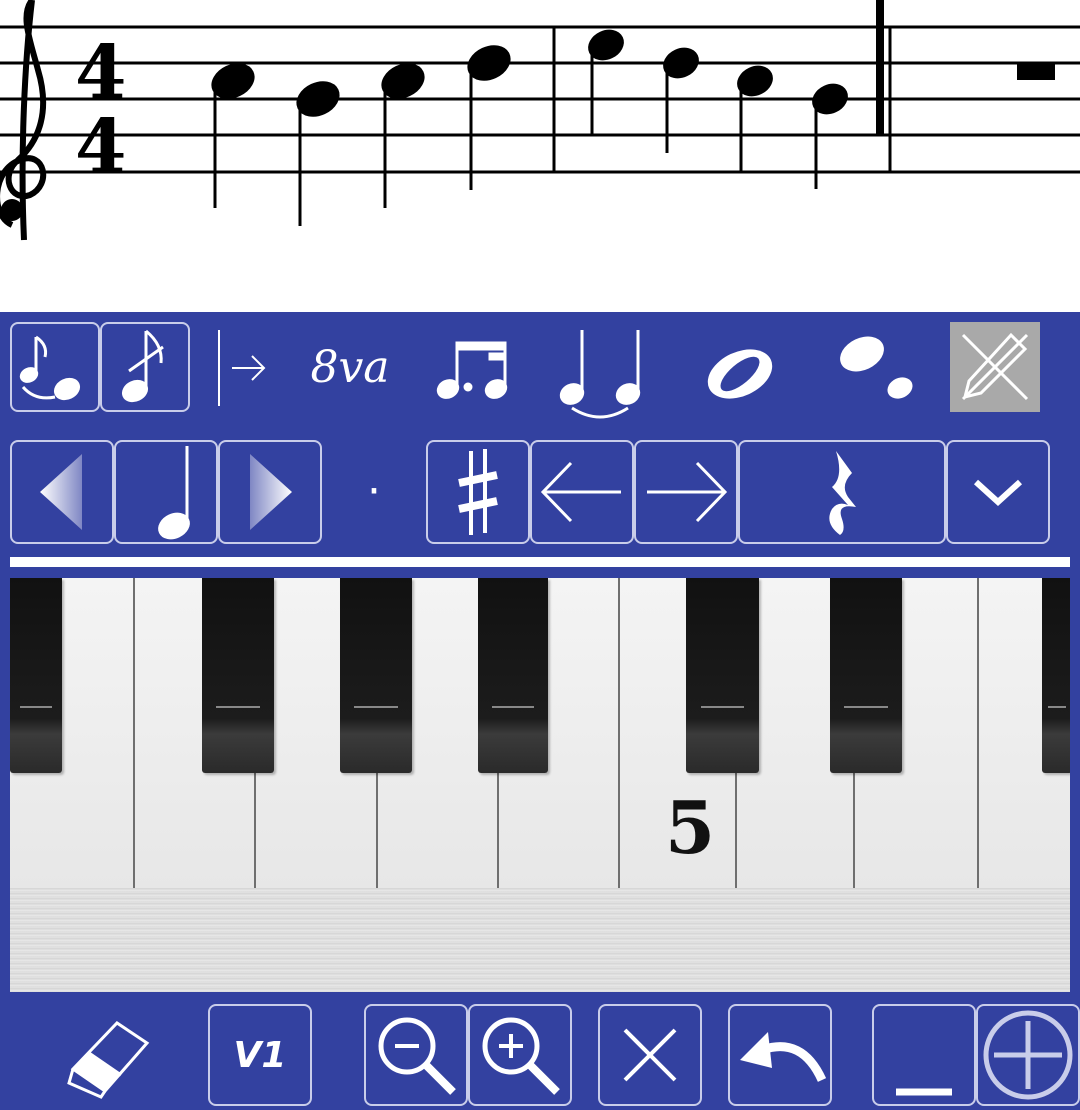 The height and width of the screenshot is (1110, 1080). I want to click on slide-arrow-icon, so click(242, 368).